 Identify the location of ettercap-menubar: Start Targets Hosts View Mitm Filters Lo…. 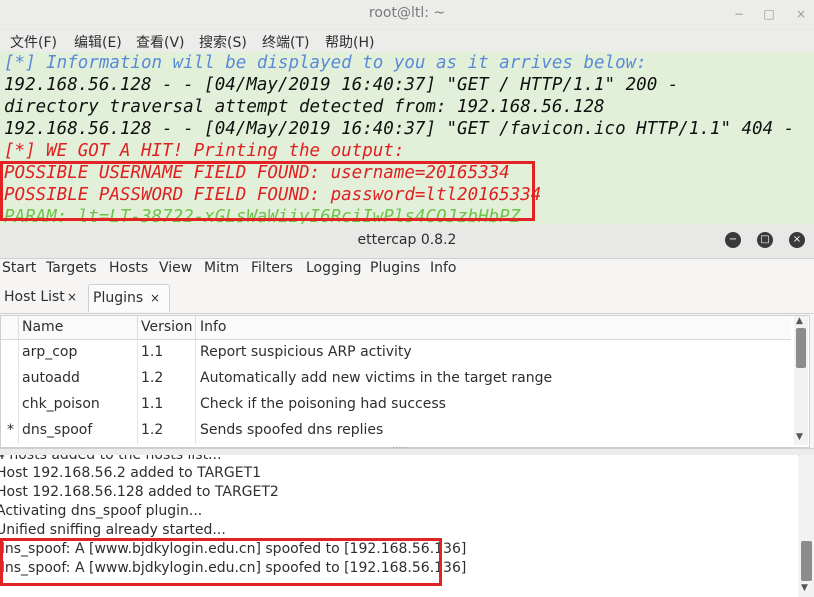
(407, 270).